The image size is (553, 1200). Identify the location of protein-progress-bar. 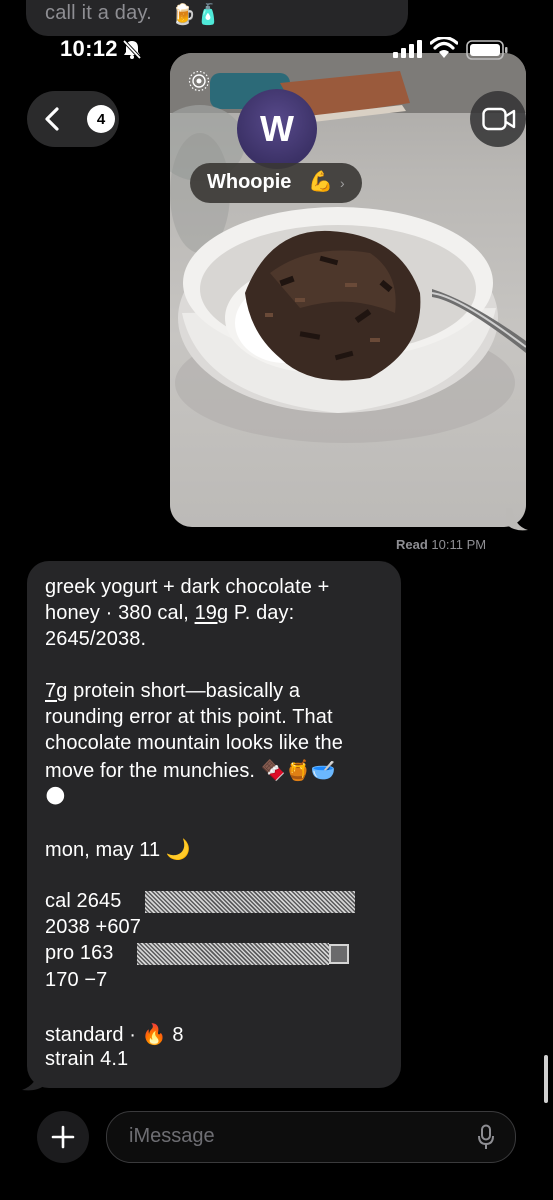
(233, 954).